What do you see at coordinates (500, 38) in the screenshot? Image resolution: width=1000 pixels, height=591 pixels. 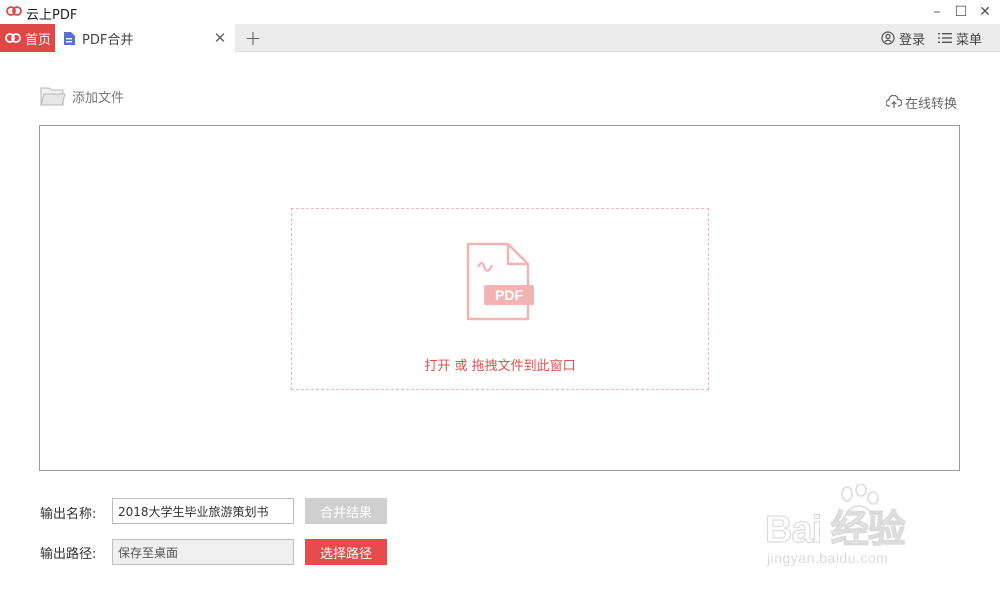 I see `tab-bar: 首页 PDF合并 ✕ + 登录 菜单` at bounding box center [500, 38].